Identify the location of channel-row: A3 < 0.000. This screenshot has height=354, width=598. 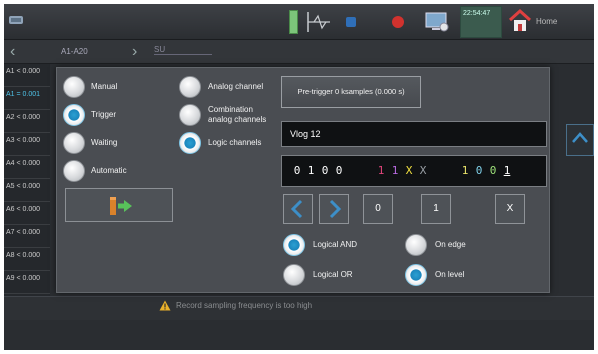
(27, 144).